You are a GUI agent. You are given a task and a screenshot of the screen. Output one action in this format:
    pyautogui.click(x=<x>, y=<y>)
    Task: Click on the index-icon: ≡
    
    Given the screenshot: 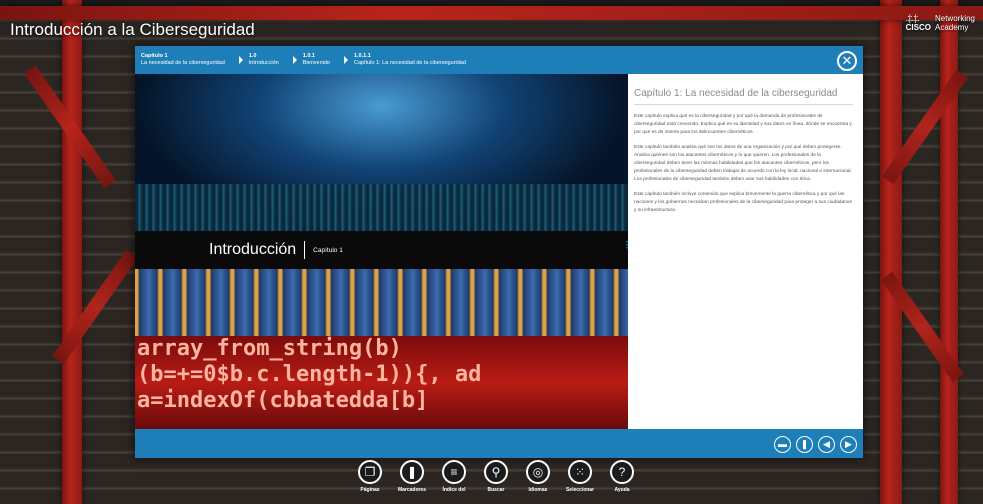 What is the action you would take?
    pyautogui.click(x=454, y=472)
    